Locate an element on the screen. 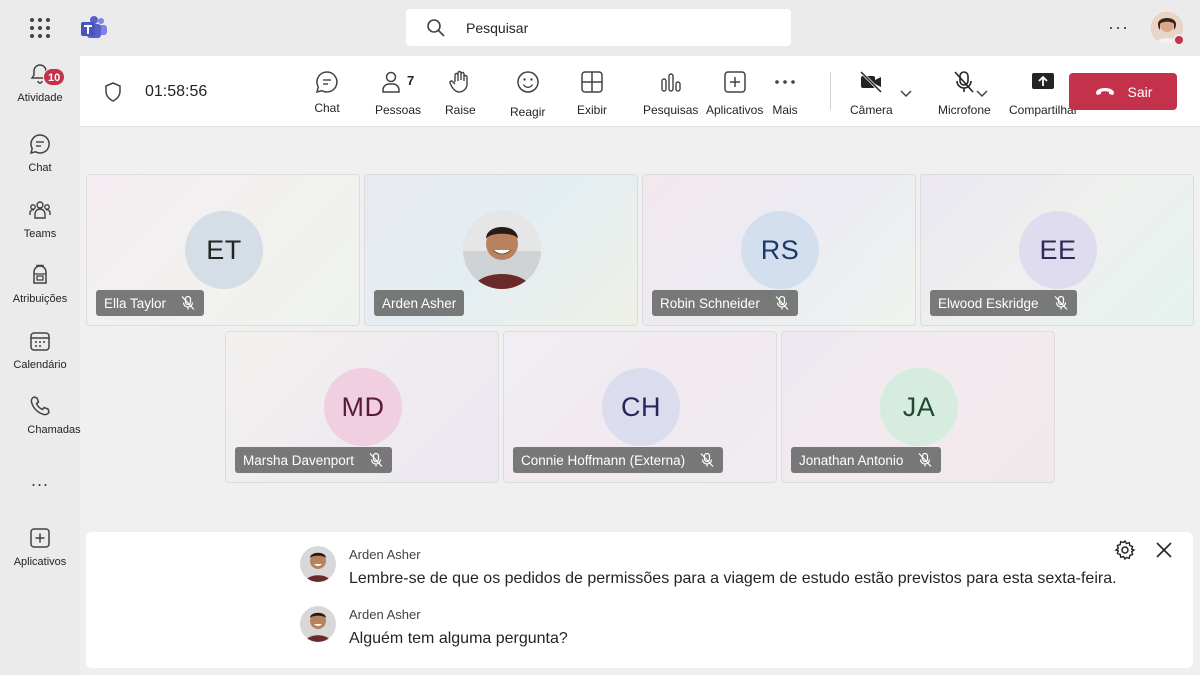  polls-label: Pesquisas is located at coordinates (671, 110).